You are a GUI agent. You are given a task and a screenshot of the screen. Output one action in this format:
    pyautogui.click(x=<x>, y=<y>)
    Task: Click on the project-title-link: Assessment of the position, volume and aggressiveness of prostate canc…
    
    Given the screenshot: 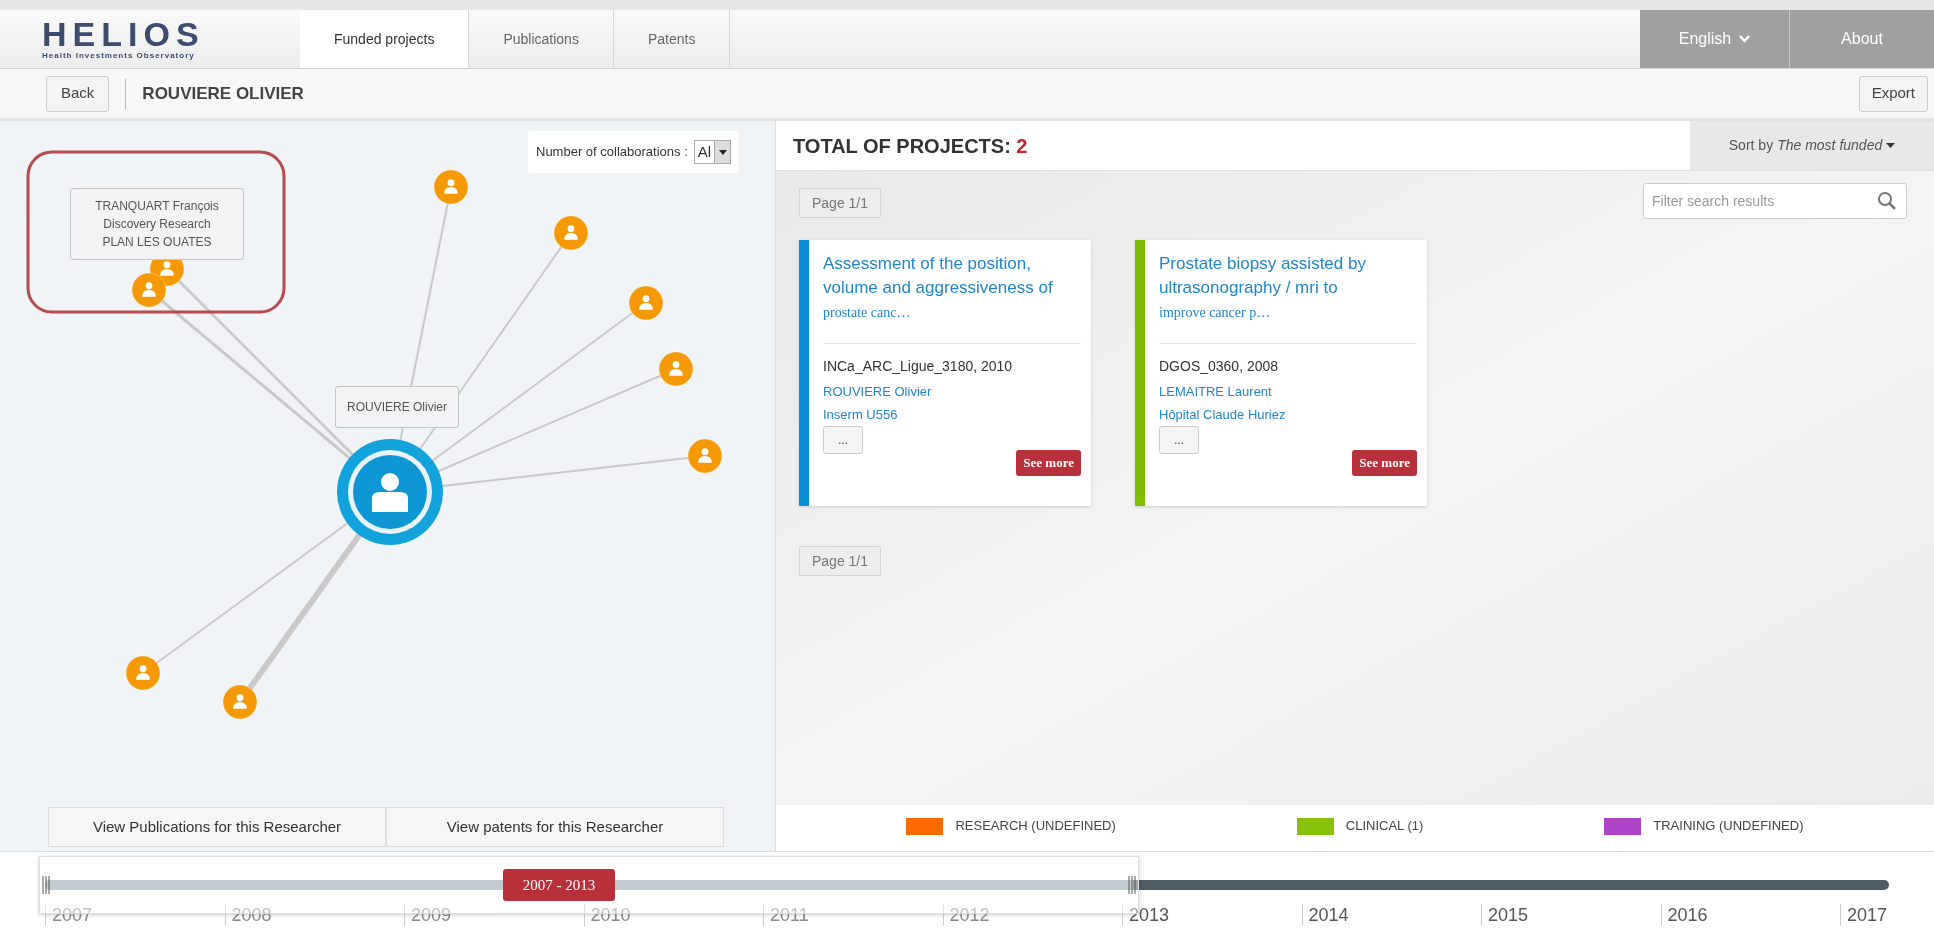 What is the action you would take?
    pyautogui.click(x=952, y=288)
    